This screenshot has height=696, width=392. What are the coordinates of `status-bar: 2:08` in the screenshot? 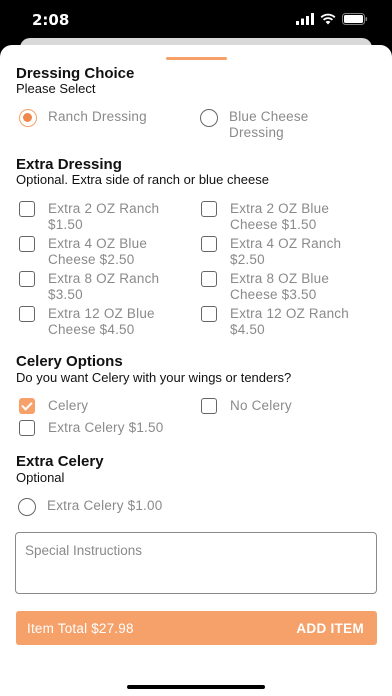 It's located at (196, 20).